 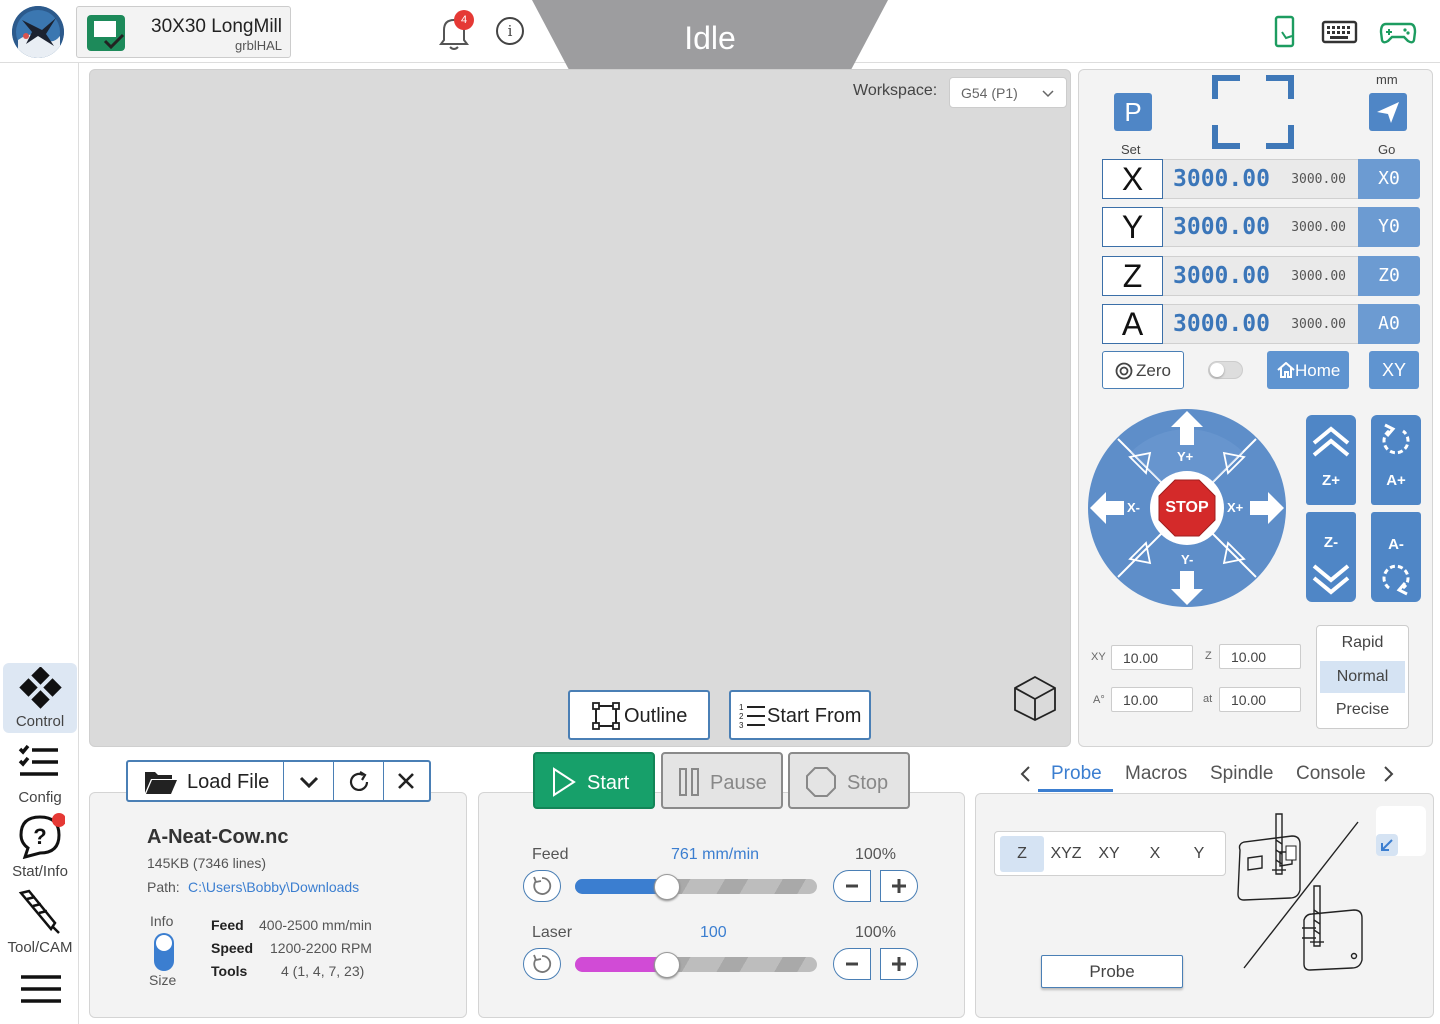 I want to click on stop-button: STOP, so click(x=1187, y=508).